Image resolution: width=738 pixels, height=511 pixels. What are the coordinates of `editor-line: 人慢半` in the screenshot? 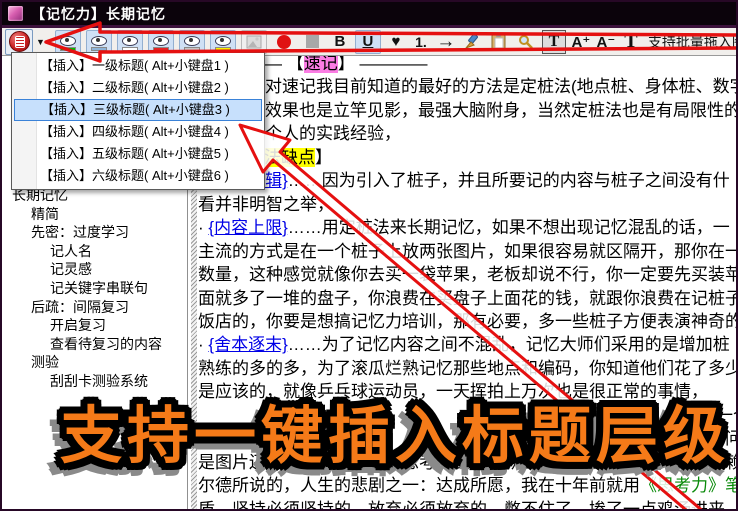 It's located at (223, 439).